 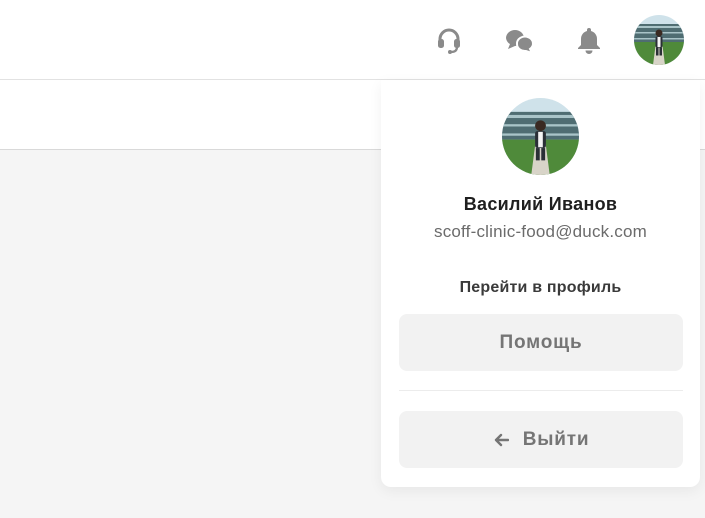 I want to click on headset-icon, so click(x=449, y=40).